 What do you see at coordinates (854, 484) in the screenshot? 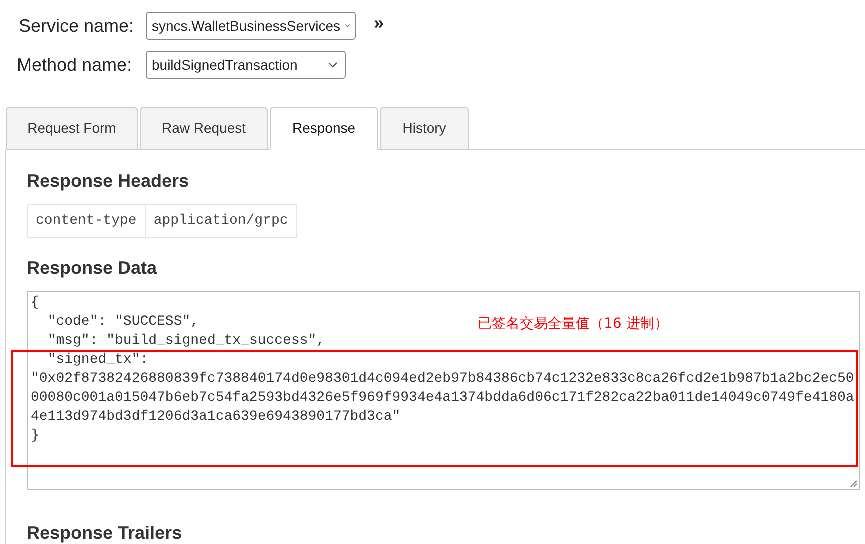
I see `resize-handle-icon` at bounding box center [854, 484].